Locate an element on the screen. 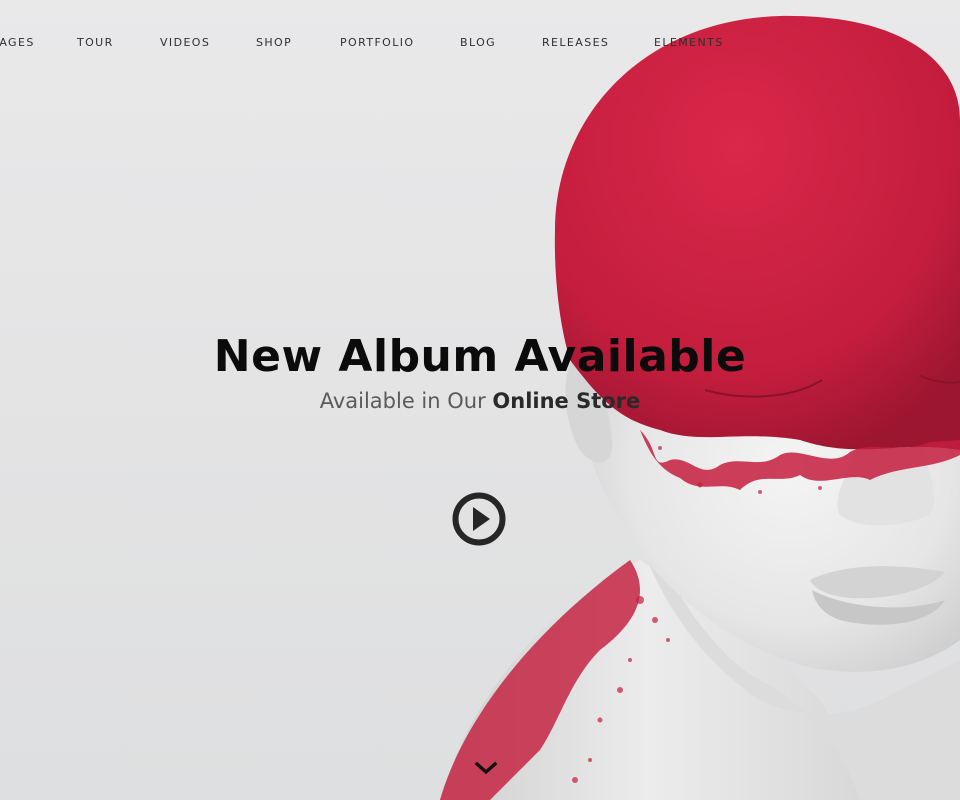  nav-item-videos: VIDEOS is located at coordinates (185, 42).